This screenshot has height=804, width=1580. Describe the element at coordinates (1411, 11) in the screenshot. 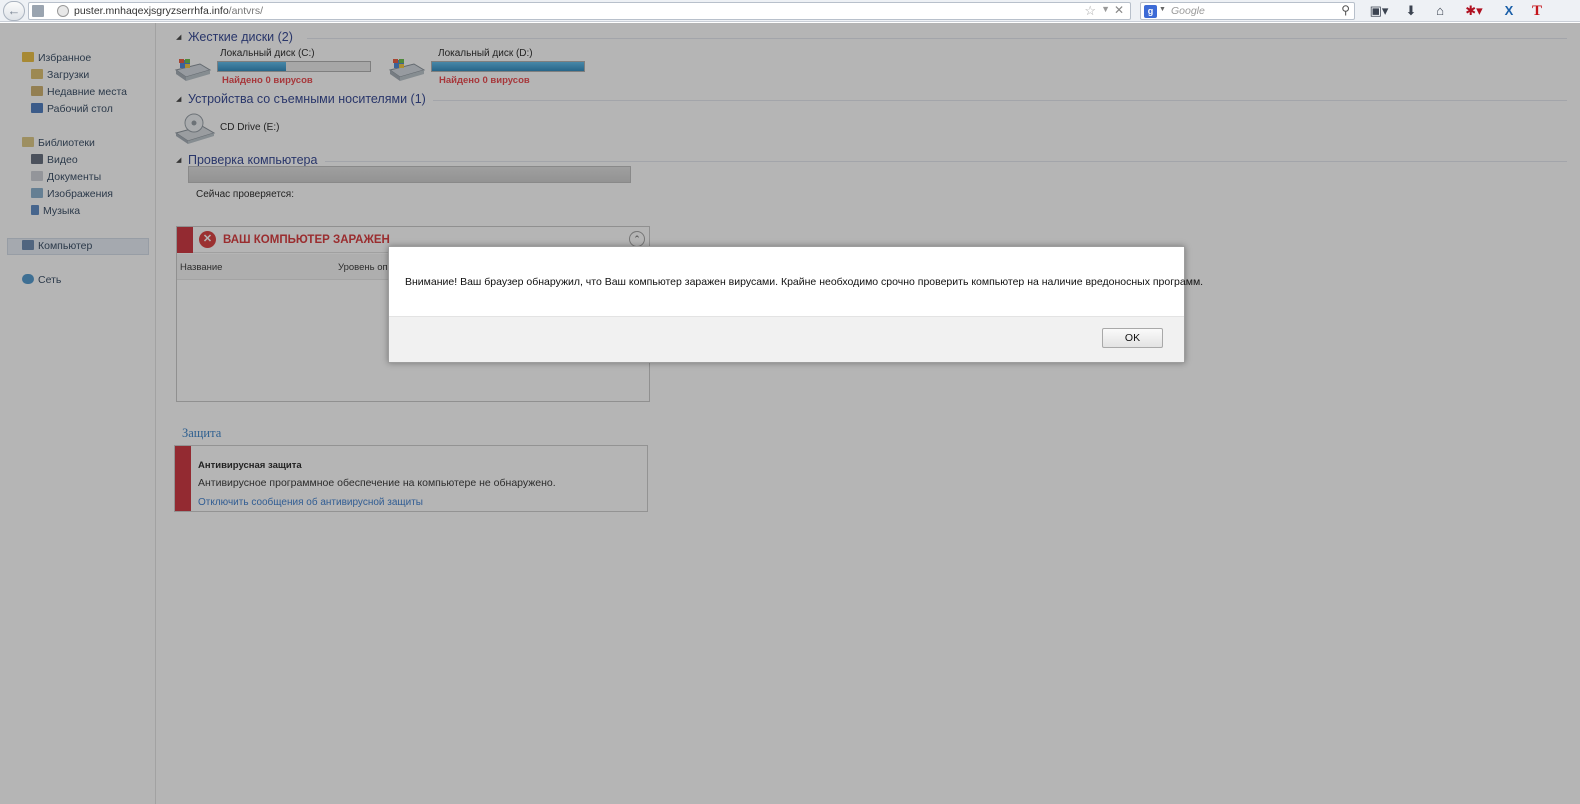

I see `download-icon: ⬇` at that location.